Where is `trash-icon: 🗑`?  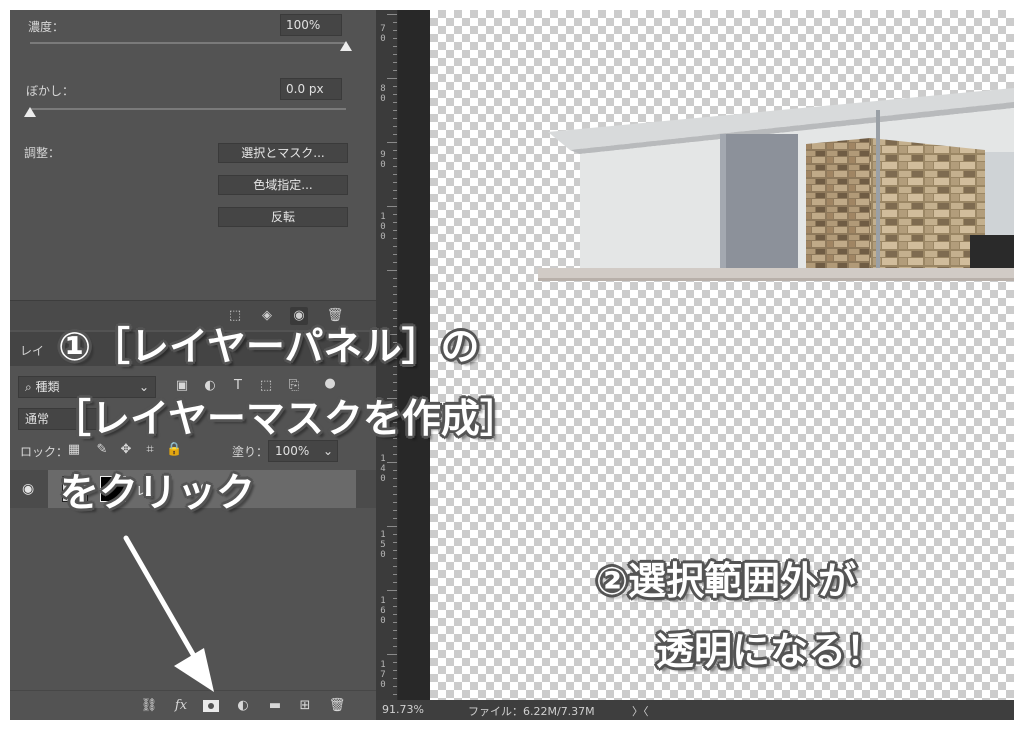
trash-icon: 🗑 is located at coordinates (337, 706).